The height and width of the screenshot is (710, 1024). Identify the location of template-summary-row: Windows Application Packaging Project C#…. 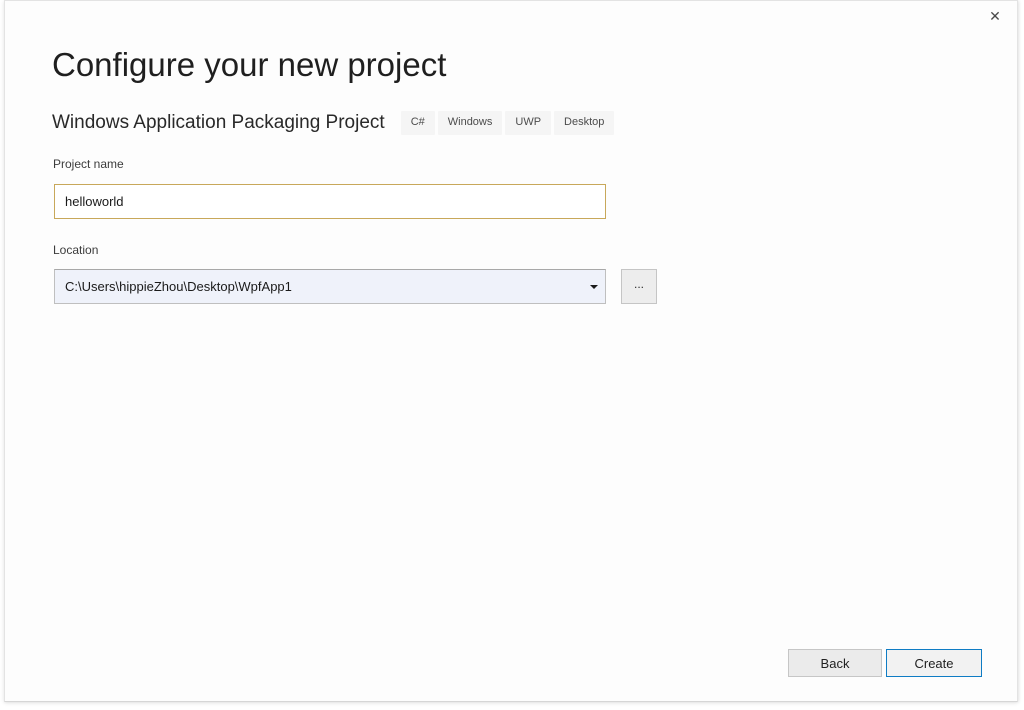
(333, 123).